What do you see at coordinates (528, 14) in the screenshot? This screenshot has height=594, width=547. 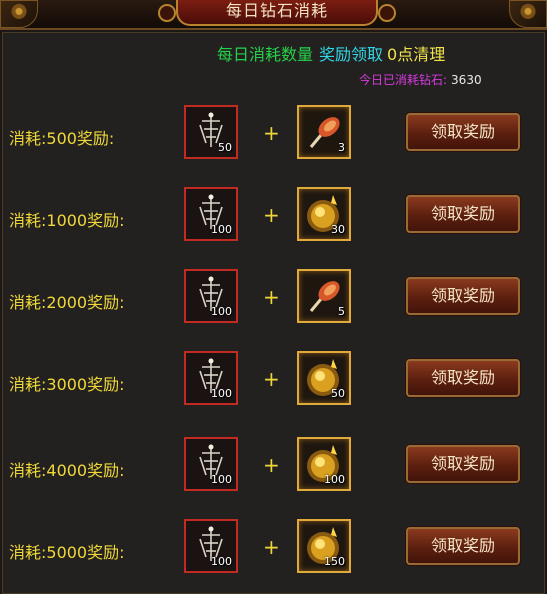 I see `ornament-right-icon` at bounding box center [528, 14].